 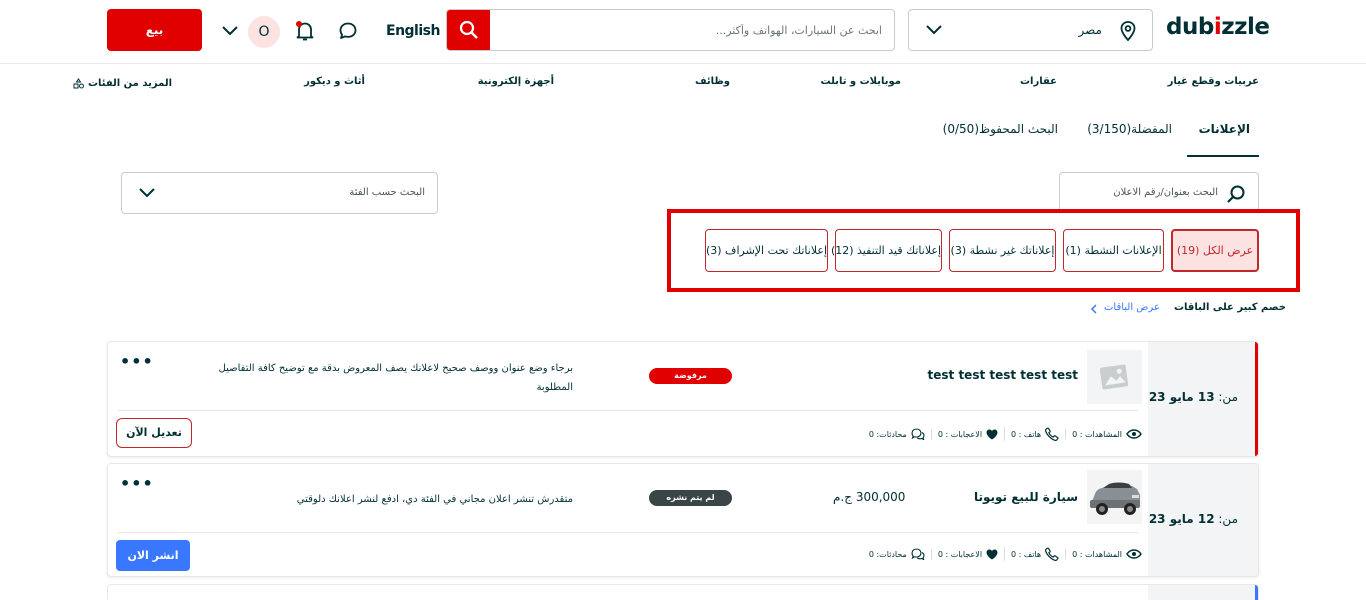 What do you see at coordinates (264, 32) in the screenshot?
I see `avatar: O` at bounding box center [264, 32].